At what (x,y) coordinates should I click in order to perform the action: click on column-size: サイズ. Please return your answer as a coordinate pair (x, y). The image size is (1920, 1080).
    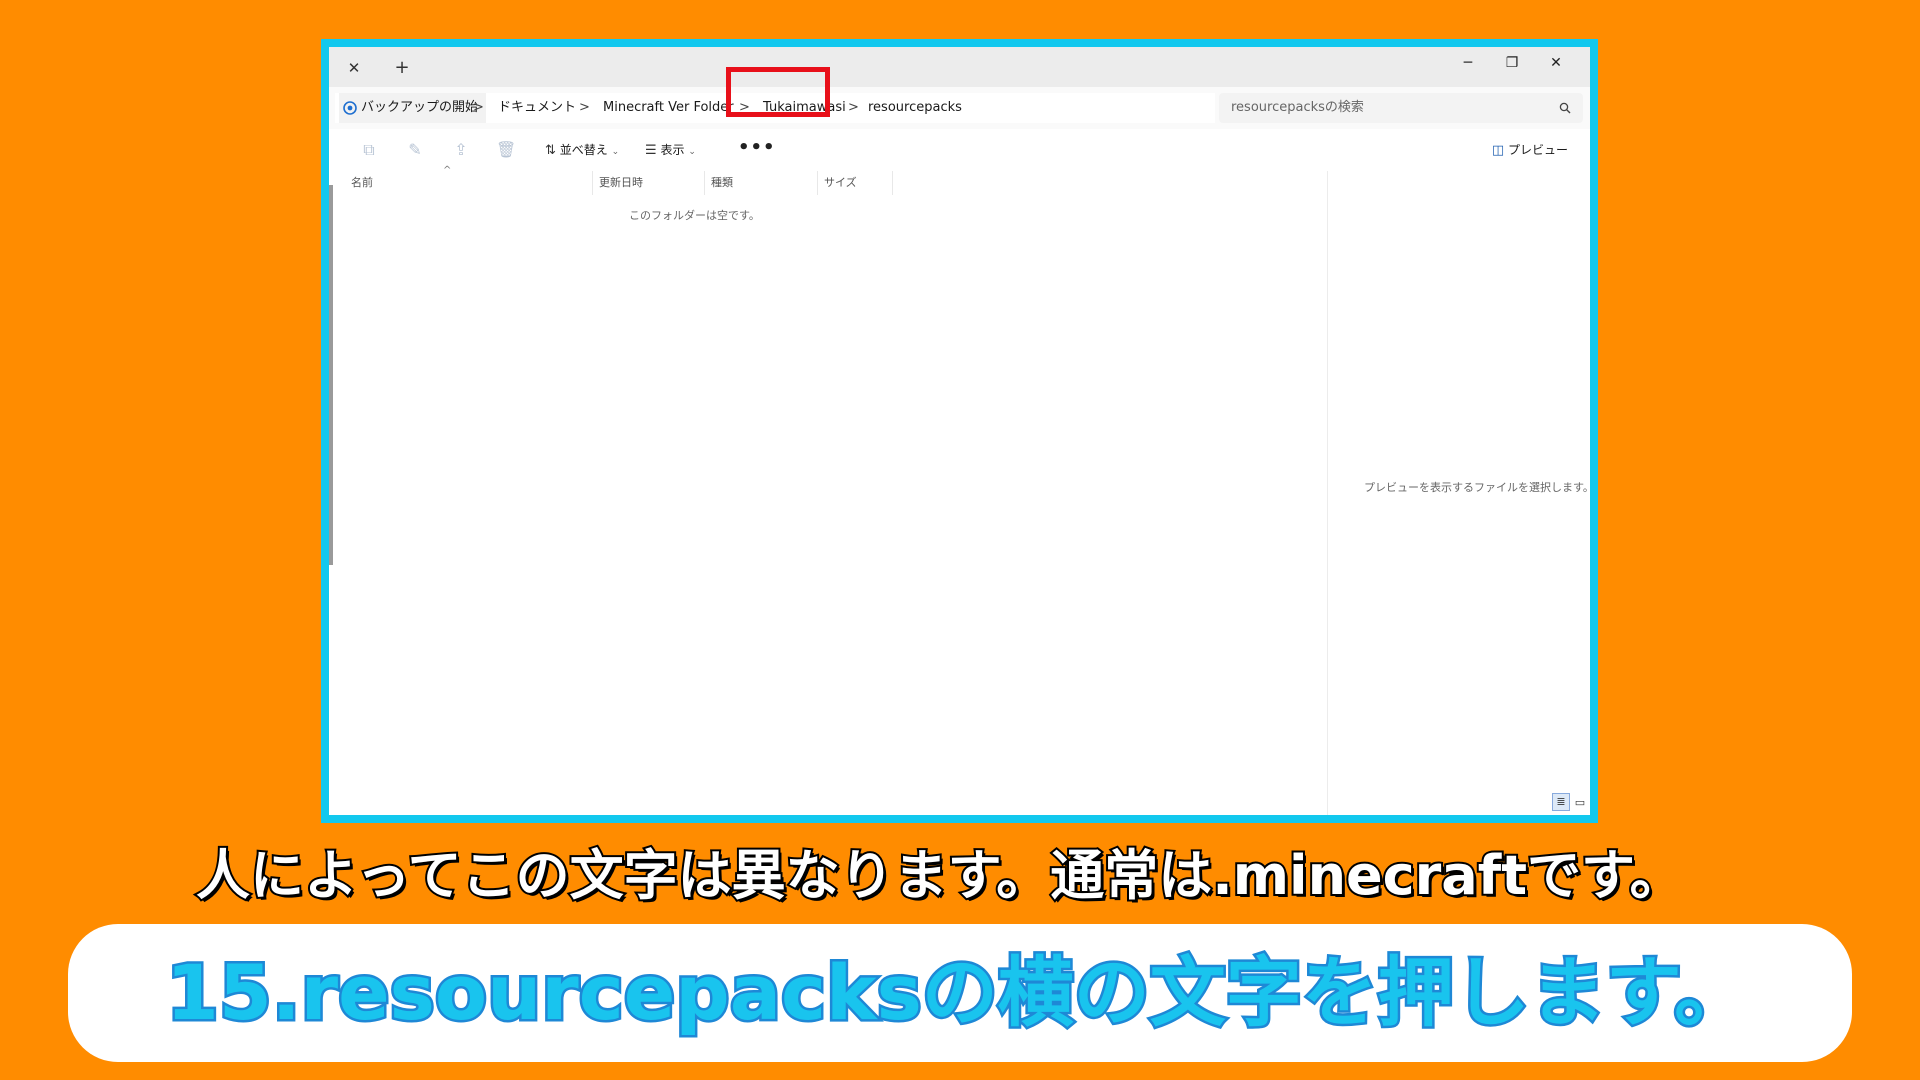
    Looking at the image, I should click on (855, 183).